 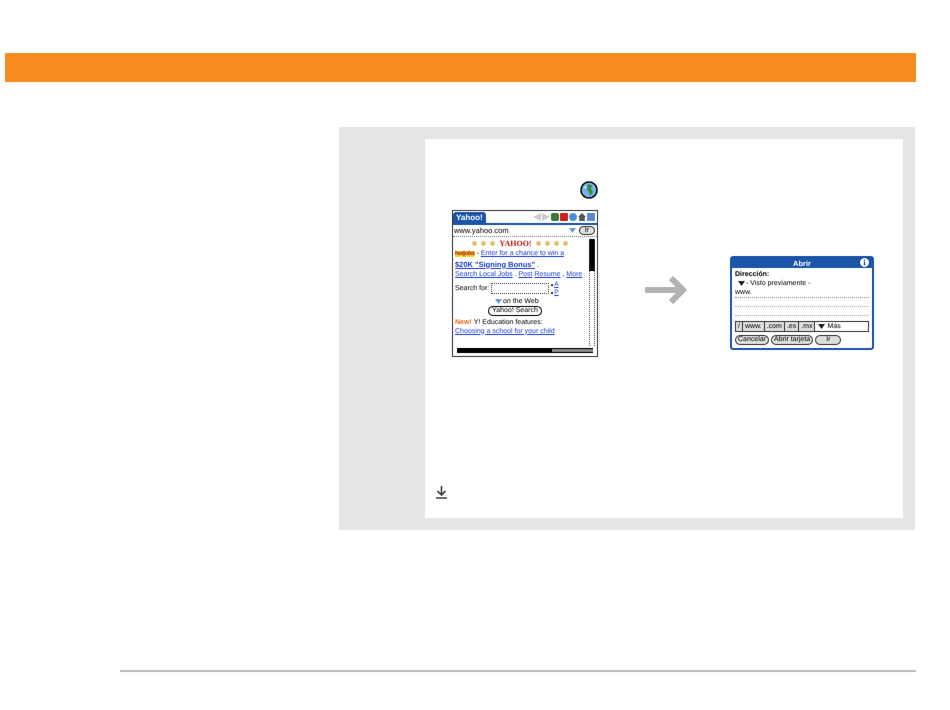 I want to click on yahoo-logo: YAHOO!, so click(x=515, y=243).